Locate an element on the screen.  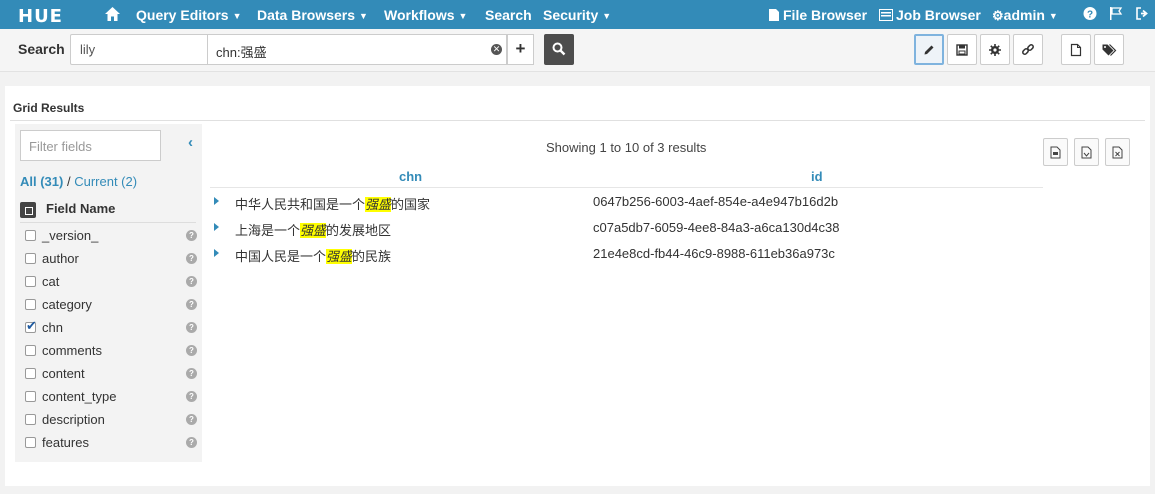
list-icon is located at coordinates (886, 15).